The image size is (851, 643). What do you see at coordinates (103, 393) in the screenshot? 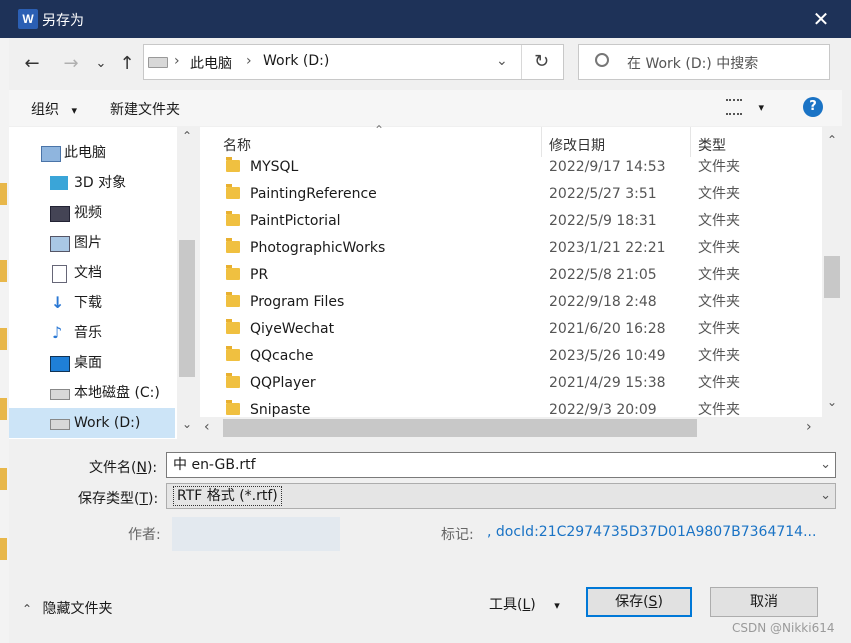
I see `sidebar-item-drive-c: 本地磁盘 (C:)` at bounding box center [103, 393].